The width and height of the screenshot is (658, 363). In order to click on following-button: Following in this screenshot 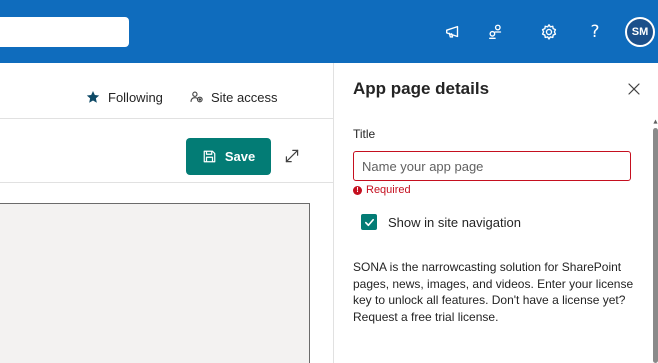, I will do `click(124, 97)`.